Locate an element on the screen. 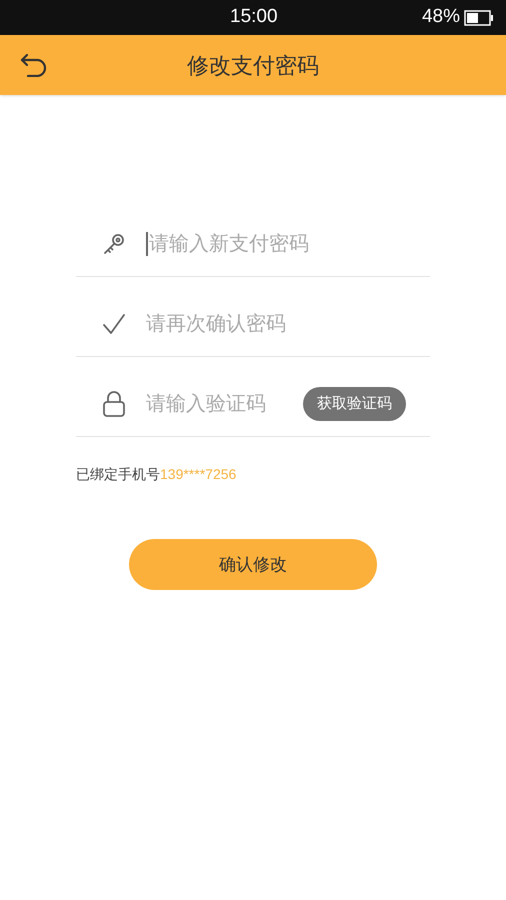  page-title: 修改支付密码 is located at coordinates (253, 66).